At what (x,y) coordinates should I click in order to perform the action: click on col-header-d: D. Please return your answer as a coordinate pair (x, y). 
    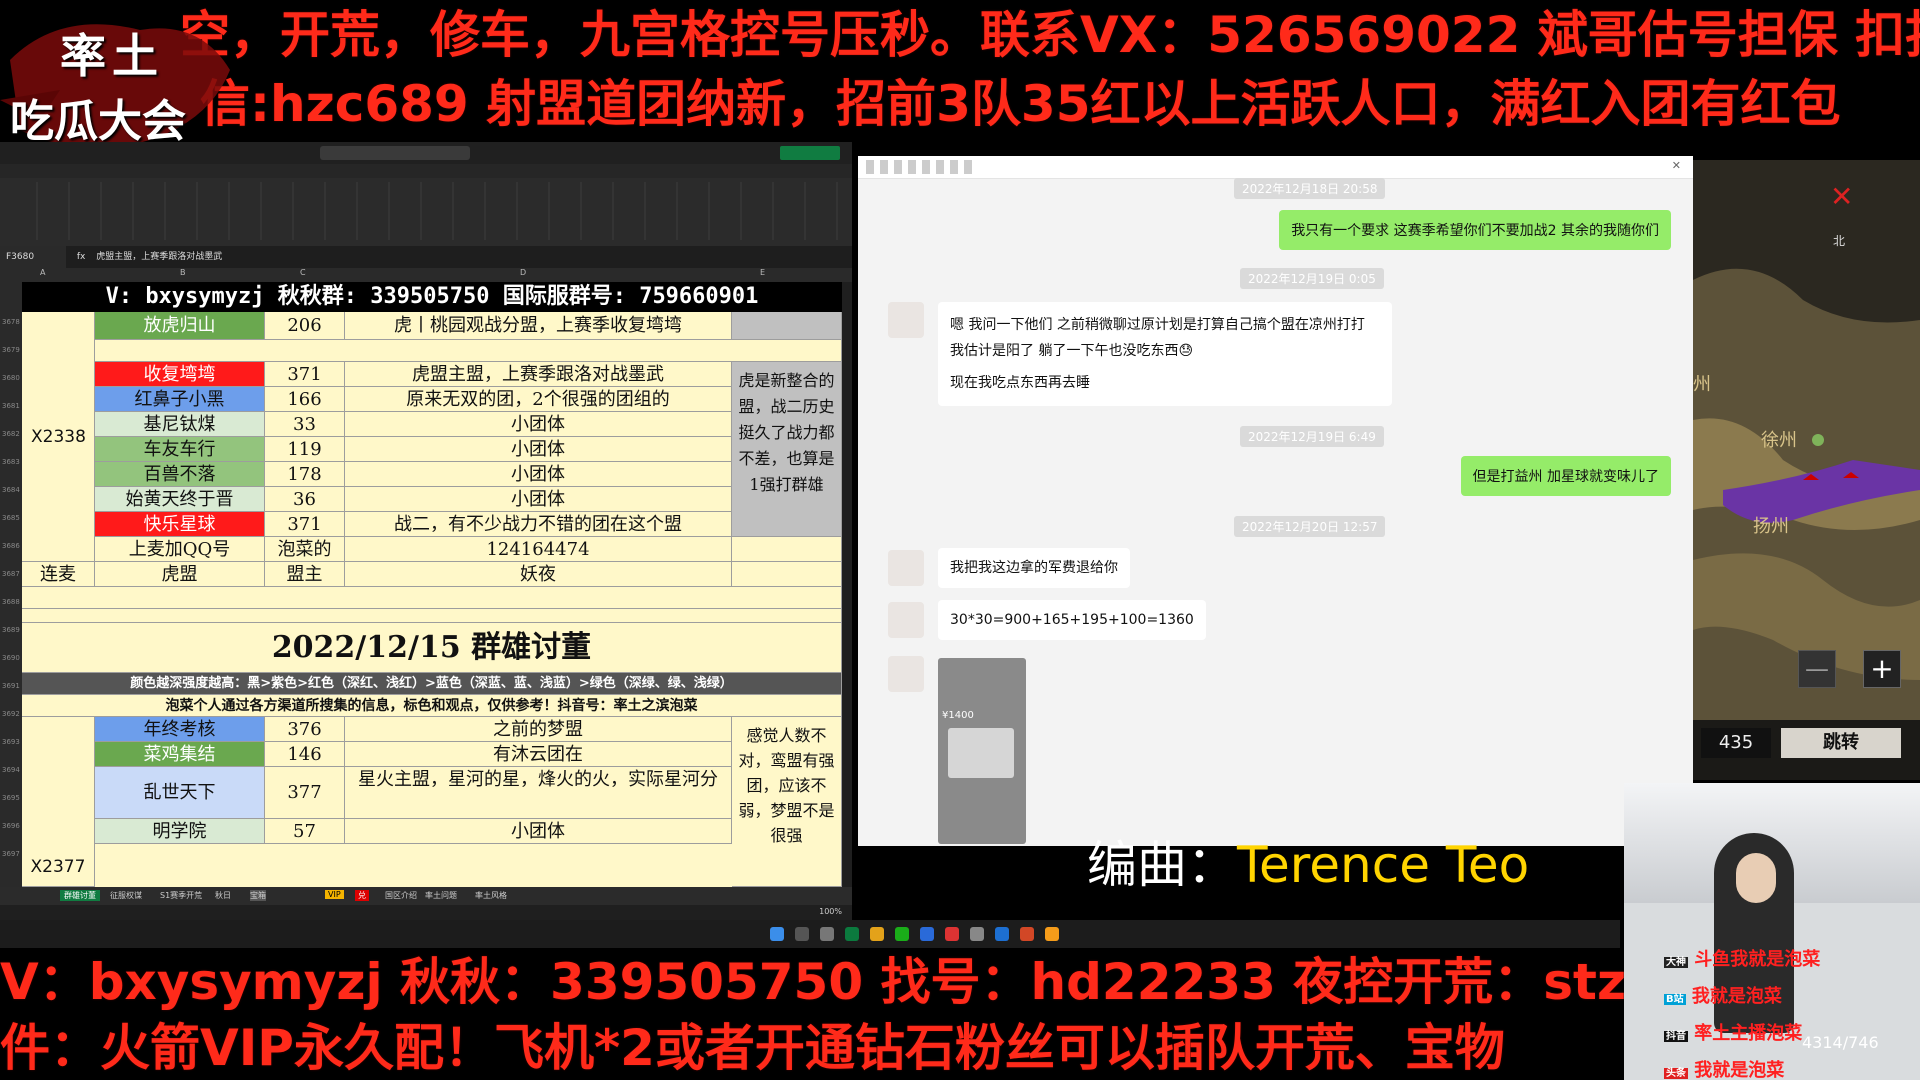
    Looking at the image, I should click on (523, 272).